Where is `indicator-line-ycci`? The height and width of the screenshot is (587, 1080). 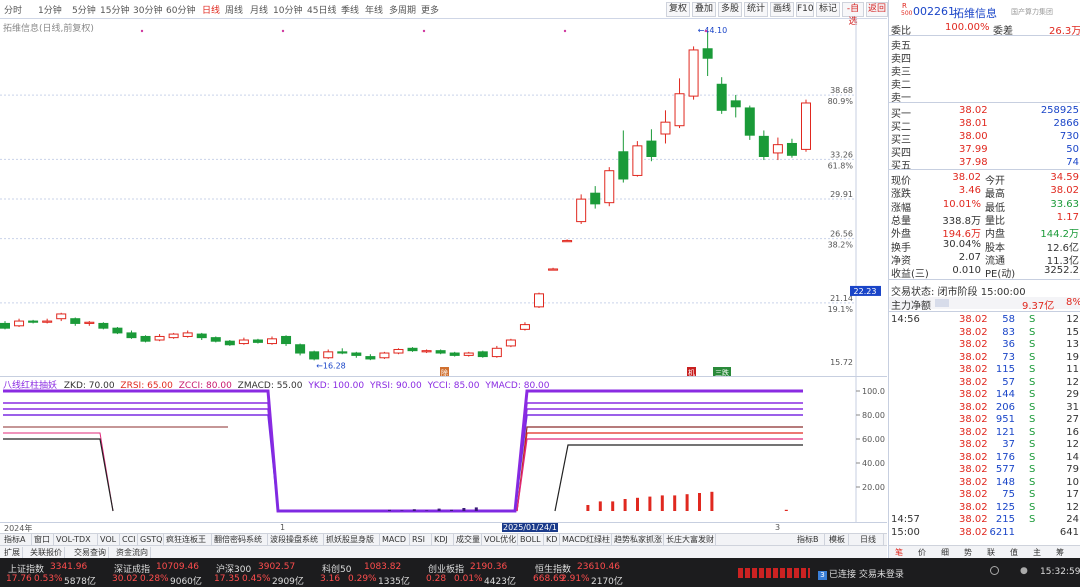
indicator-line-ycci is located at coordinates (403, 460).